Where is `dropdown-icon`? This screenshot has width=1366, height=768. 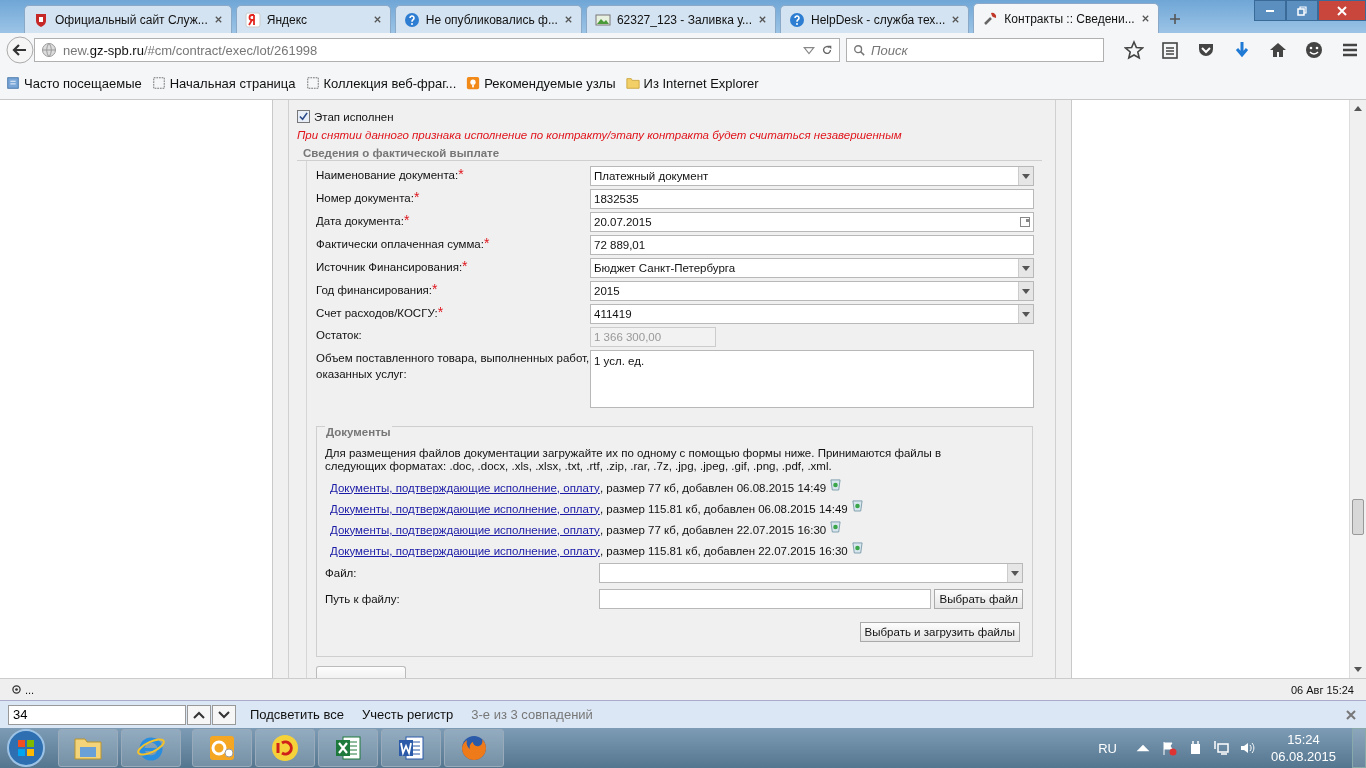 dropdown-icon is located at coordinates (809, 50).